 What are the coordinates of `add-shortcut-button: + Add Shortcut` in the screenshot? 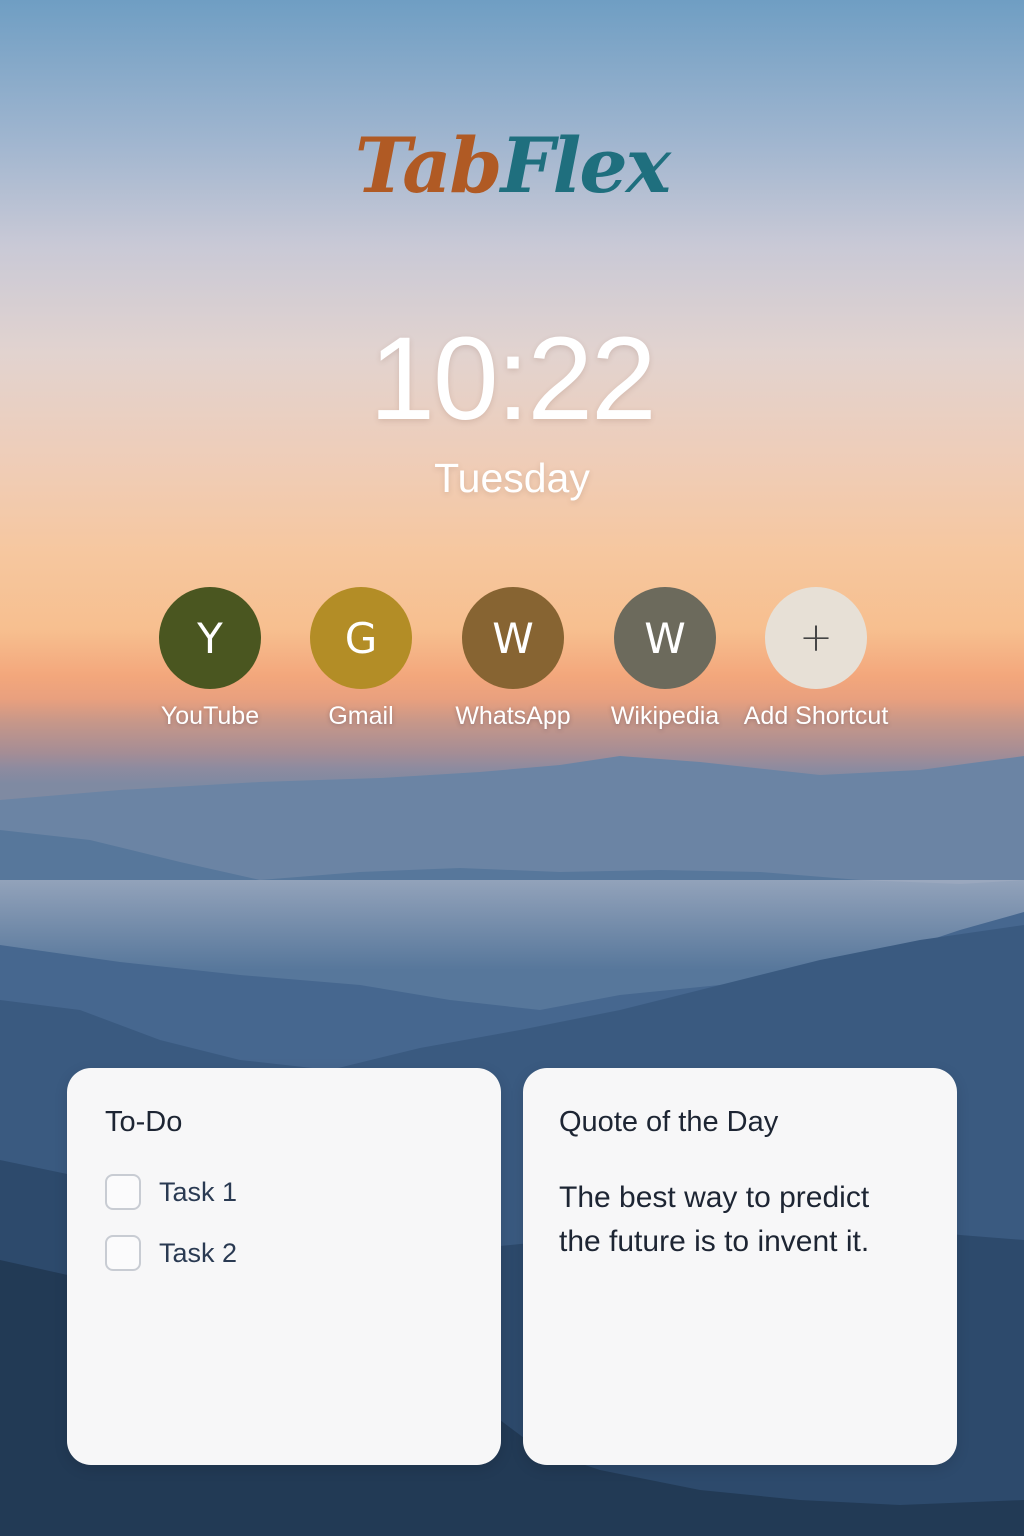 It's located at (816, 659).